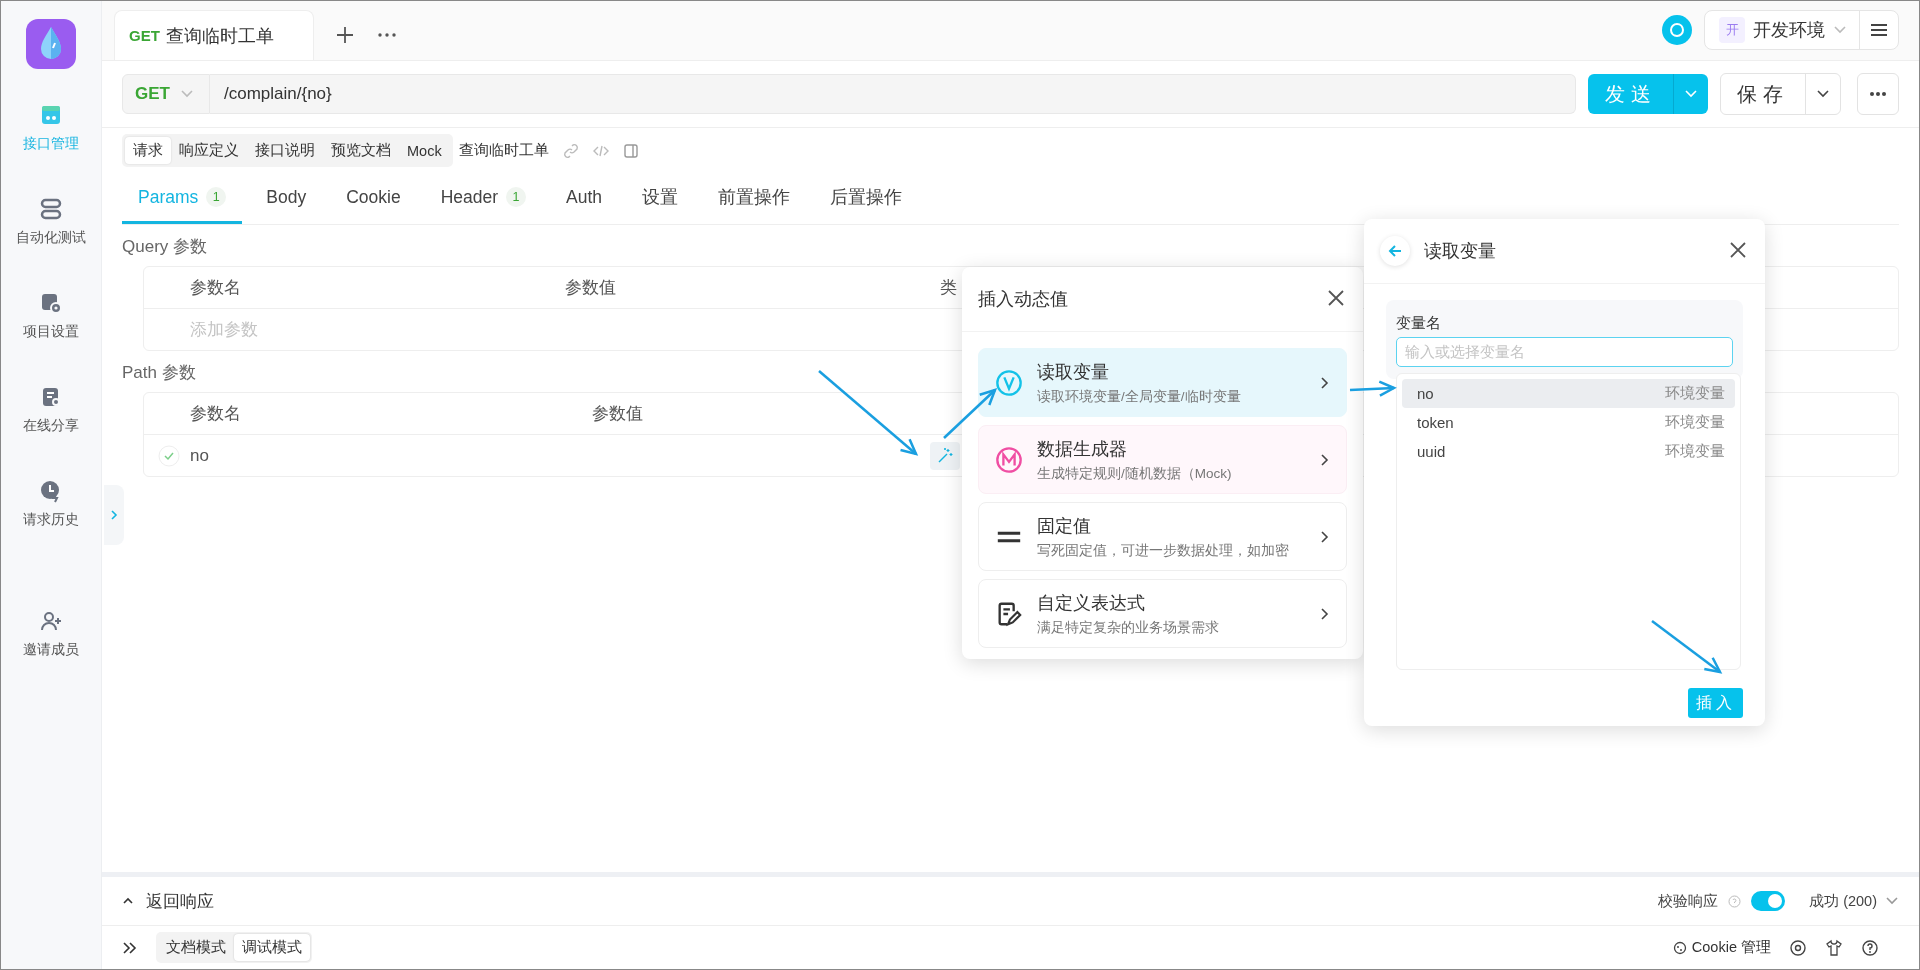 The image size is (1920, 970). What do you see at coordinates (1768, 901) in the screenshot?
I see `validate-switch` at bounding box center [1768, 901].